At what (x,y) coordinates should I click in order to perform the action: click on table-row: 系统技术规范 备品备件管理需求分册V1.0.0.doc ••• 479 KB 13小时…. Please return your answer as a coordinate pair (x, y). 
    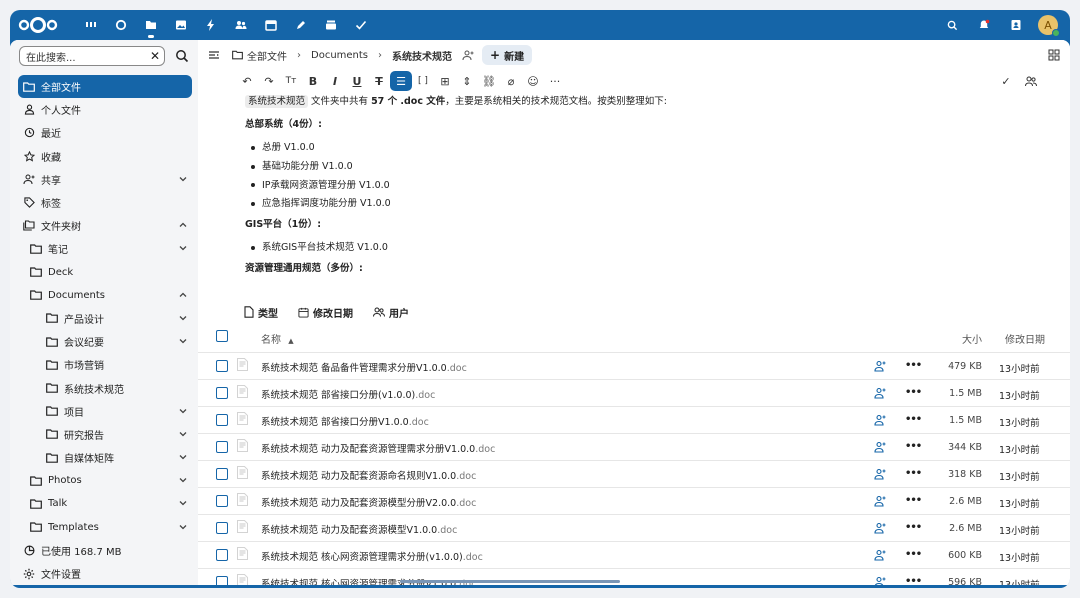
    Looking at the image, I should click on (634, 365).